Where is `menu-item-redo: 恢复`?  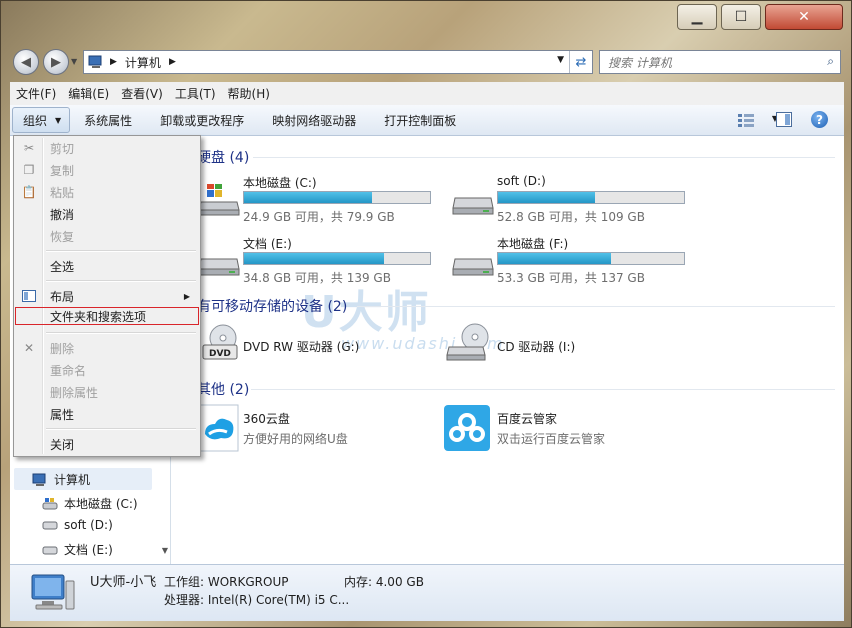
menu-item-redo: 恢复 is located at coordinates (107, 236).